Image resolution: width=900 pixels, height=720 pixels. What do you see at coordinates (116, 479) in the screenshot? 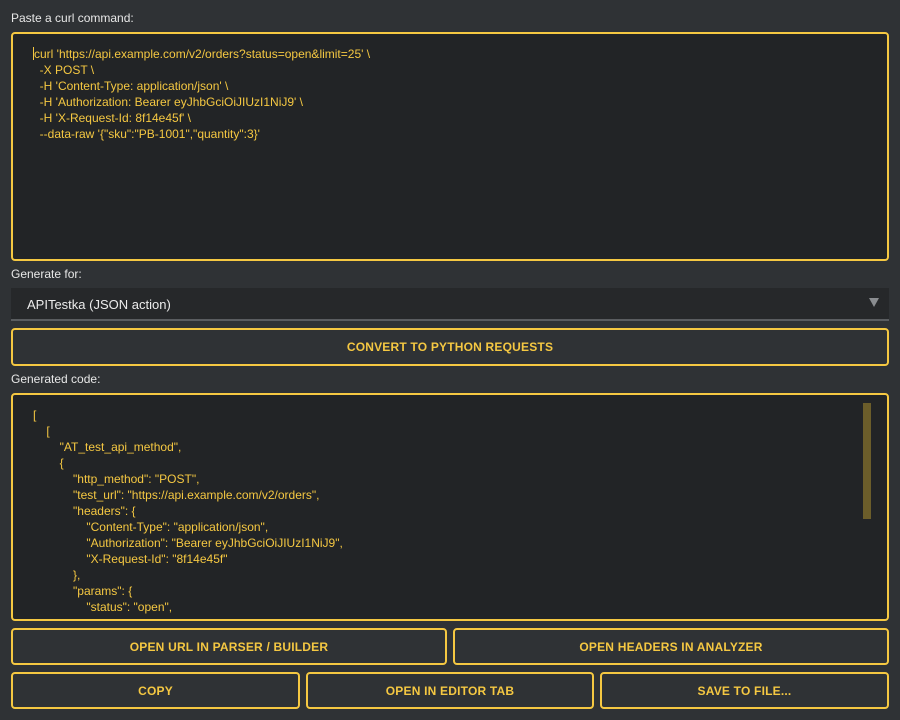
I see `code-line: "http_method": "POST",` at bounding box center [116, 479].